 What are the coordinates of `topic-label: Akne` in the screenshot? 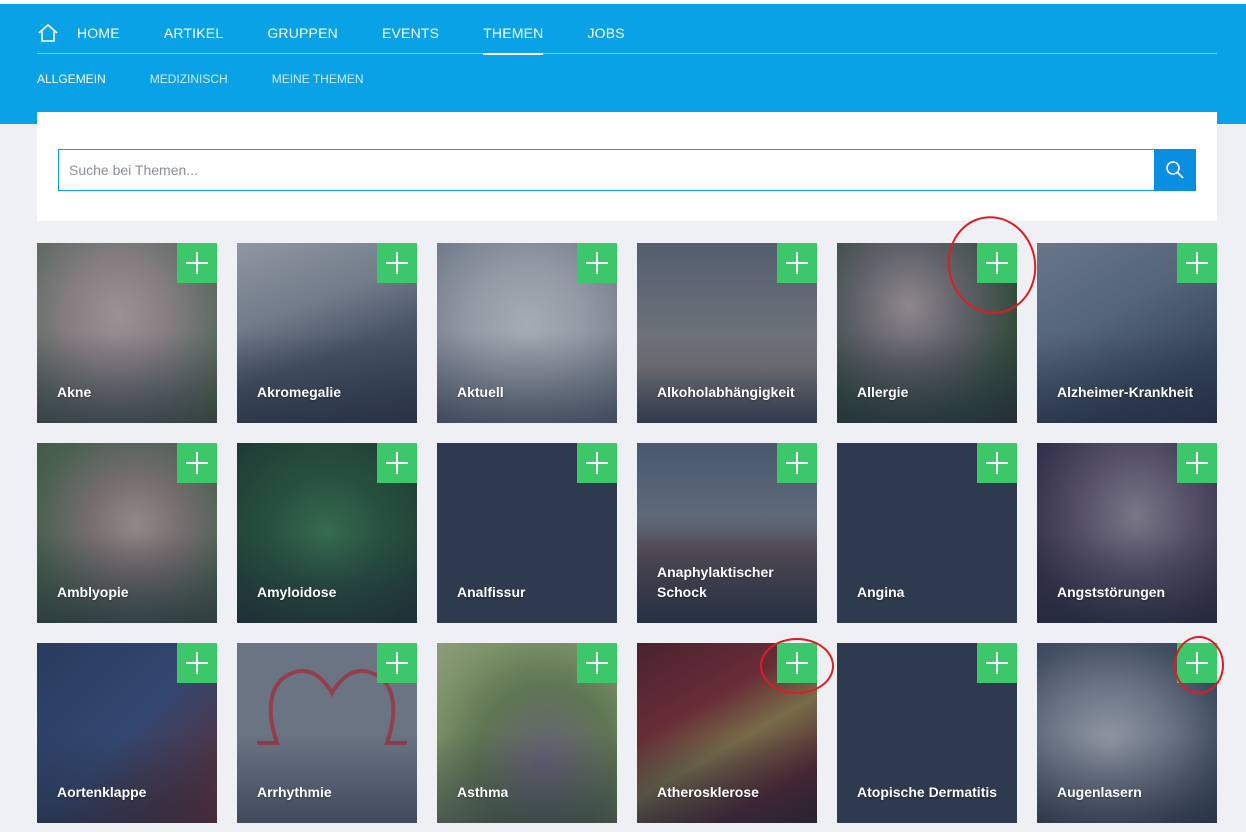 It's located at (74, 392).